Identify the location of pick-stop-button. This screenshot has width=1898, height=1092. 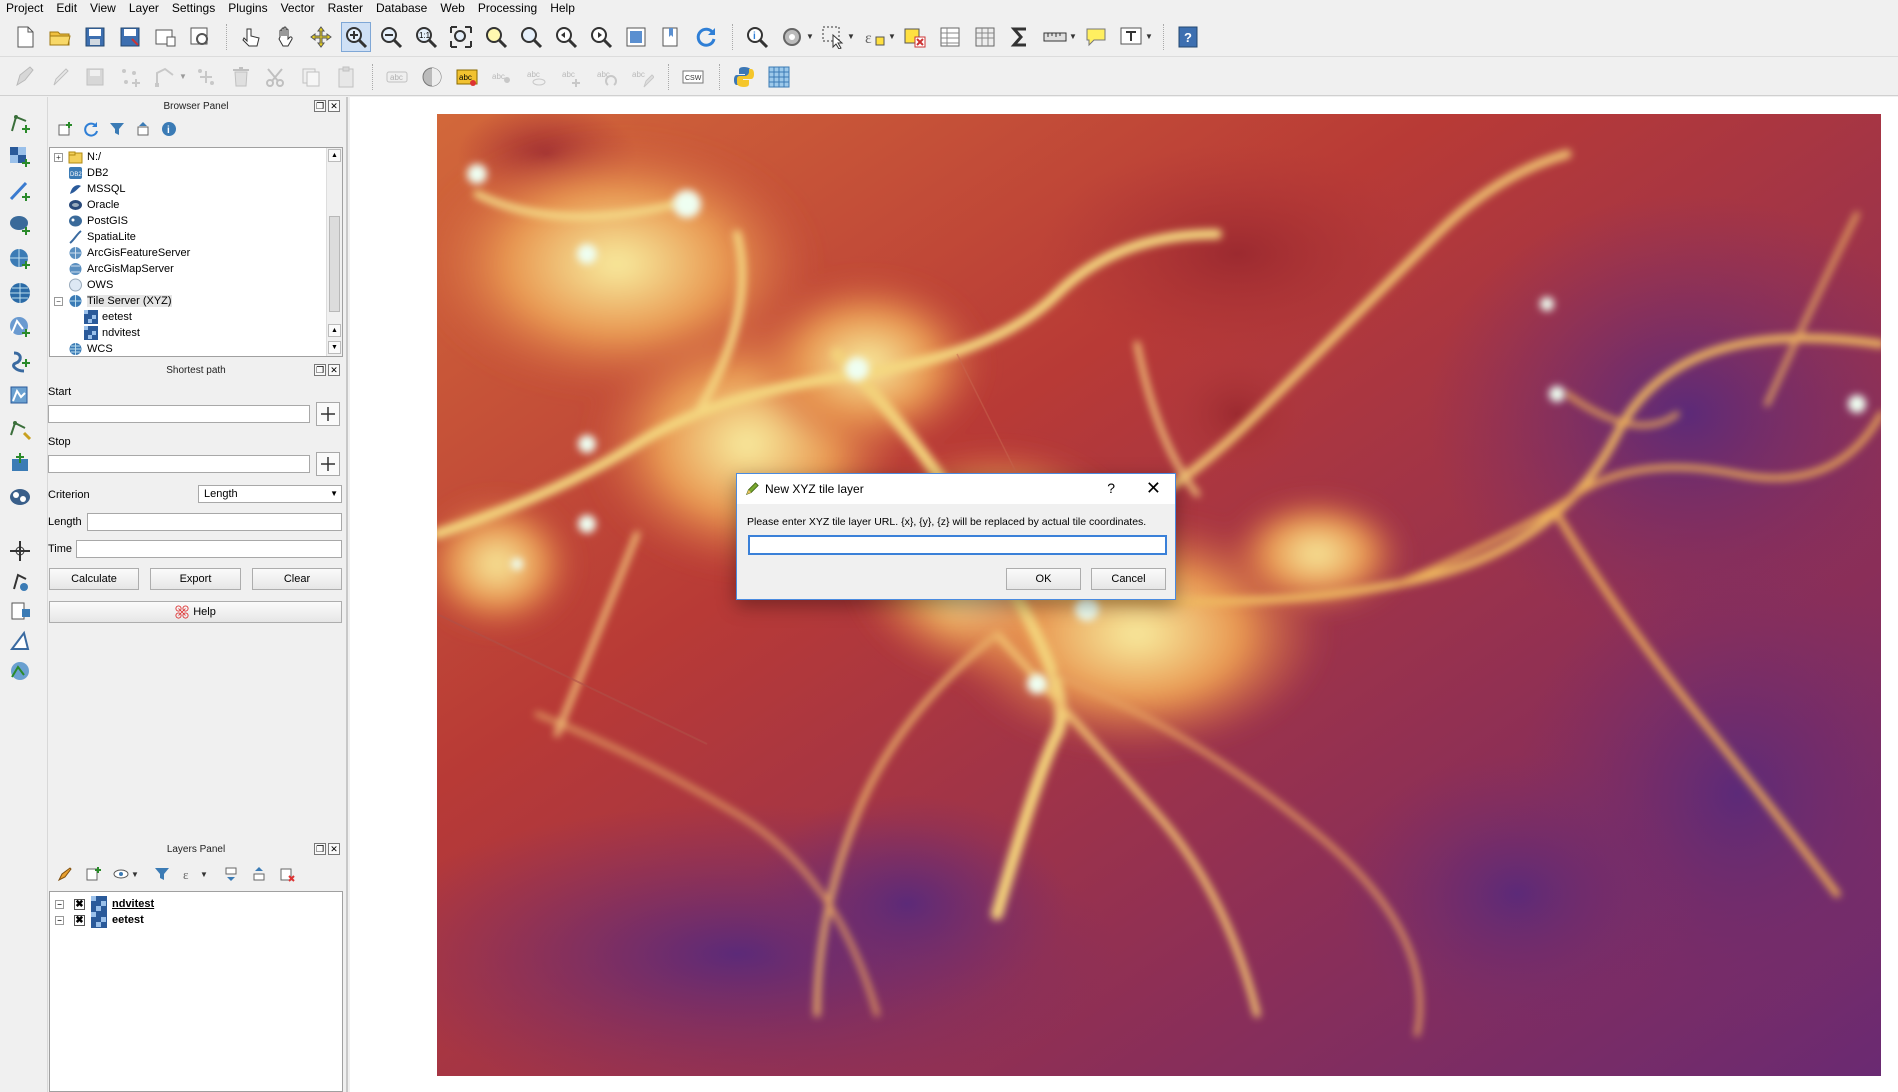
(328, 464).